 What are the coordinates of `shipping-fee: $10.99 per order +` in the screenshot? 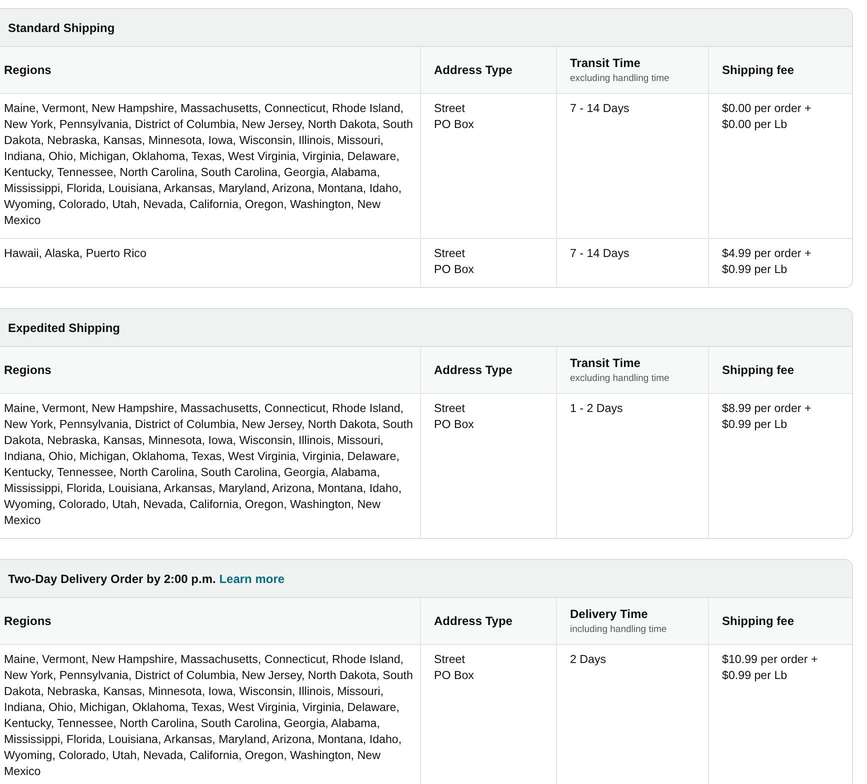 It's located at (770, 660).